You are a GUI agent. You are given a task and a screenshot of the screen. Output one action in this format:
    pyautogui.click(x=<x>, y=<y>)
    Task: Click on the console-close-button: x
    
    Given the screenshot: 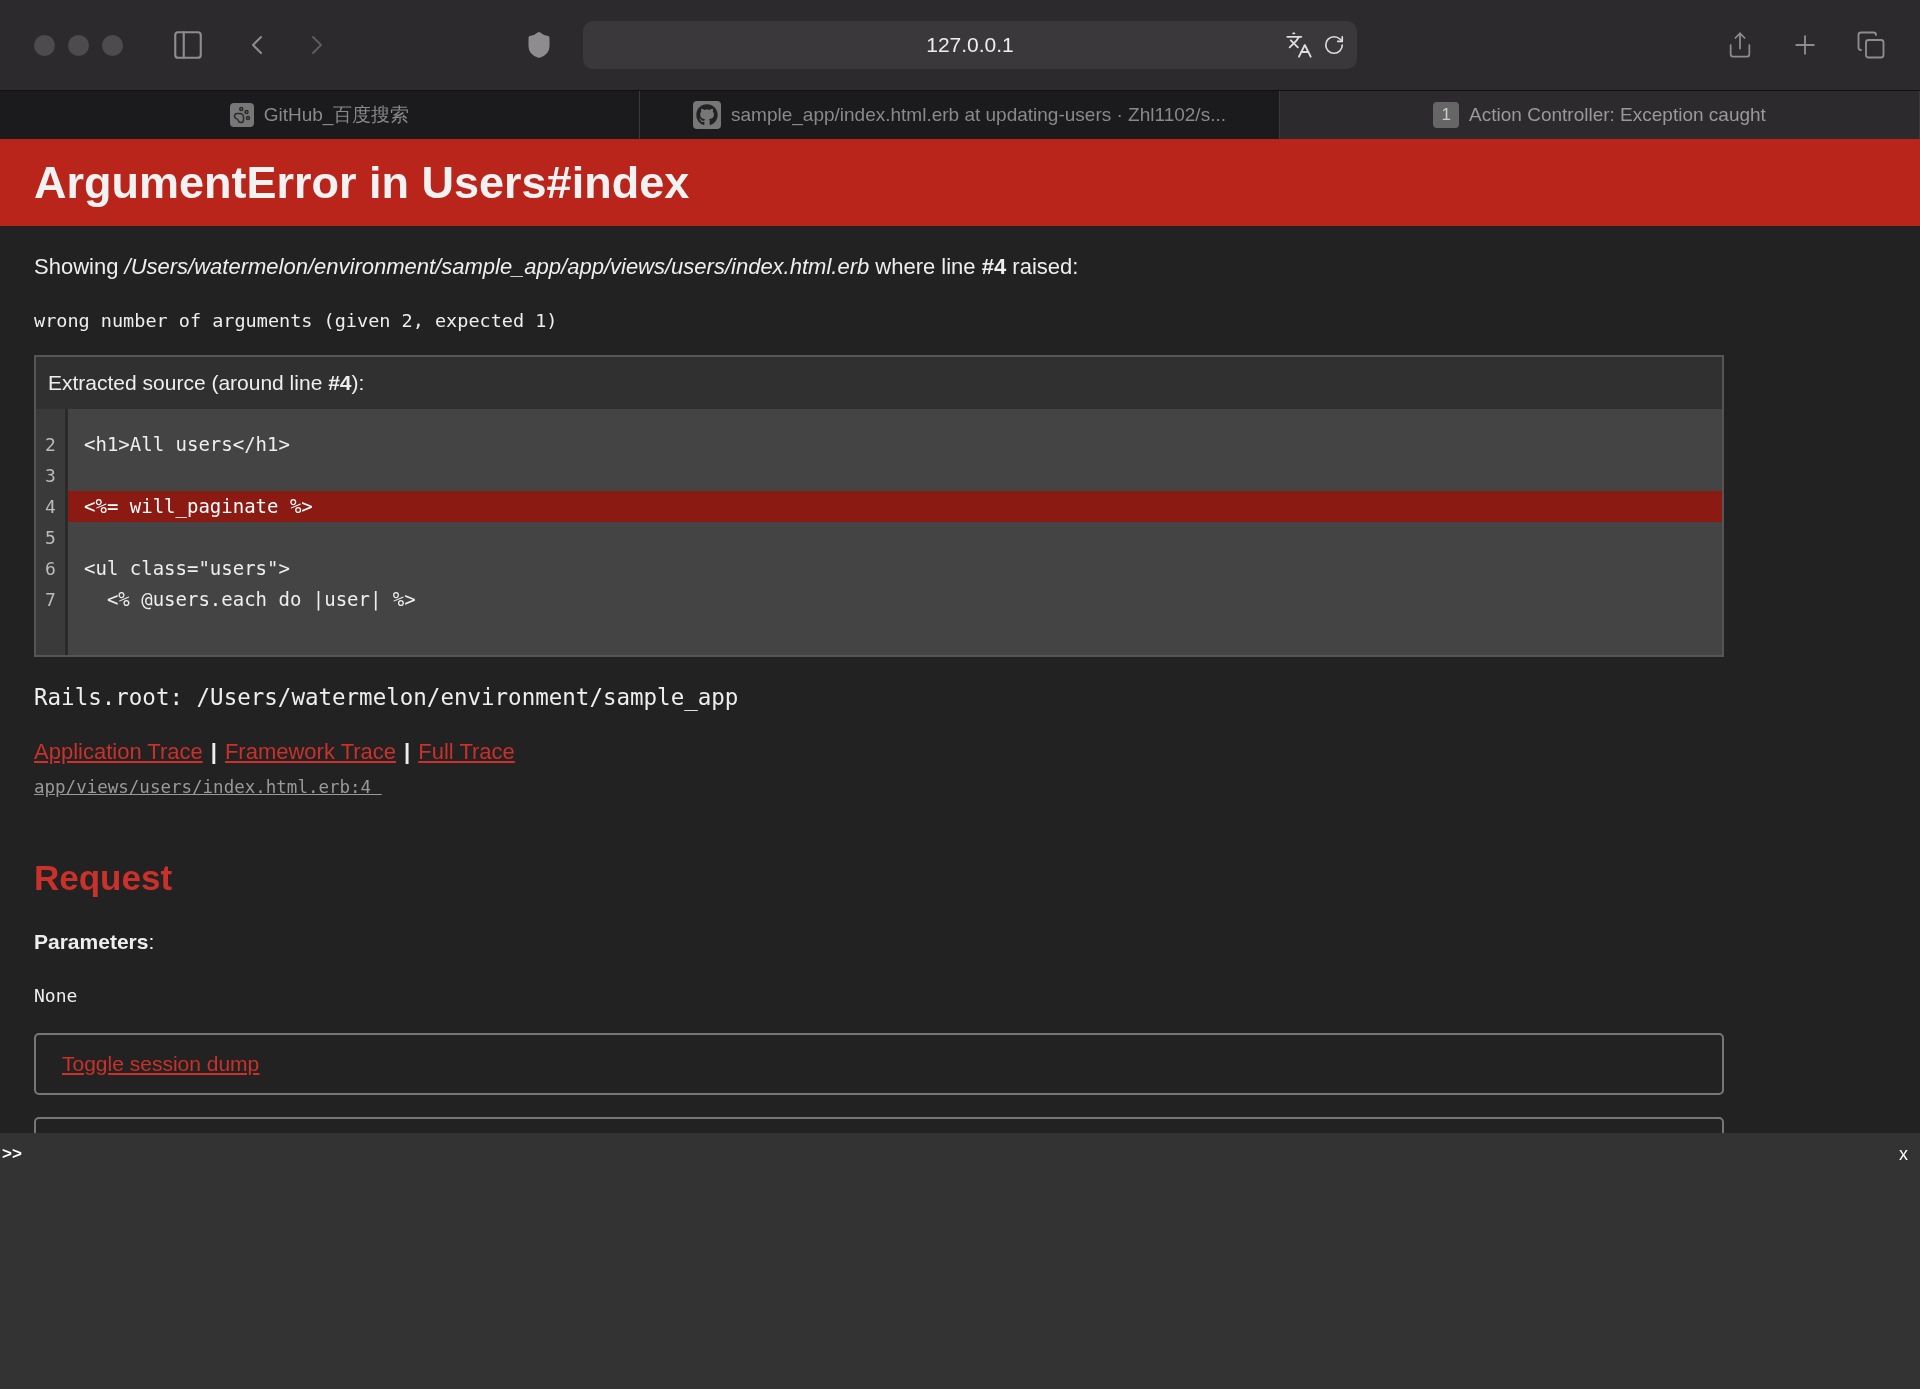 What is the action you would take?
    pyautogui.click(x=1903, y=1154)
    